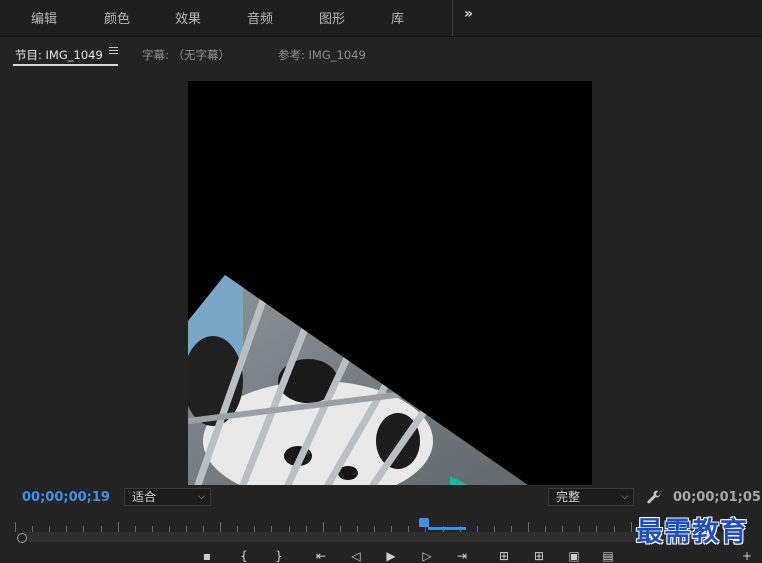 This screenshot has width=762, height=563. I want to click on mark-out-icon: {, so click(244, 556).